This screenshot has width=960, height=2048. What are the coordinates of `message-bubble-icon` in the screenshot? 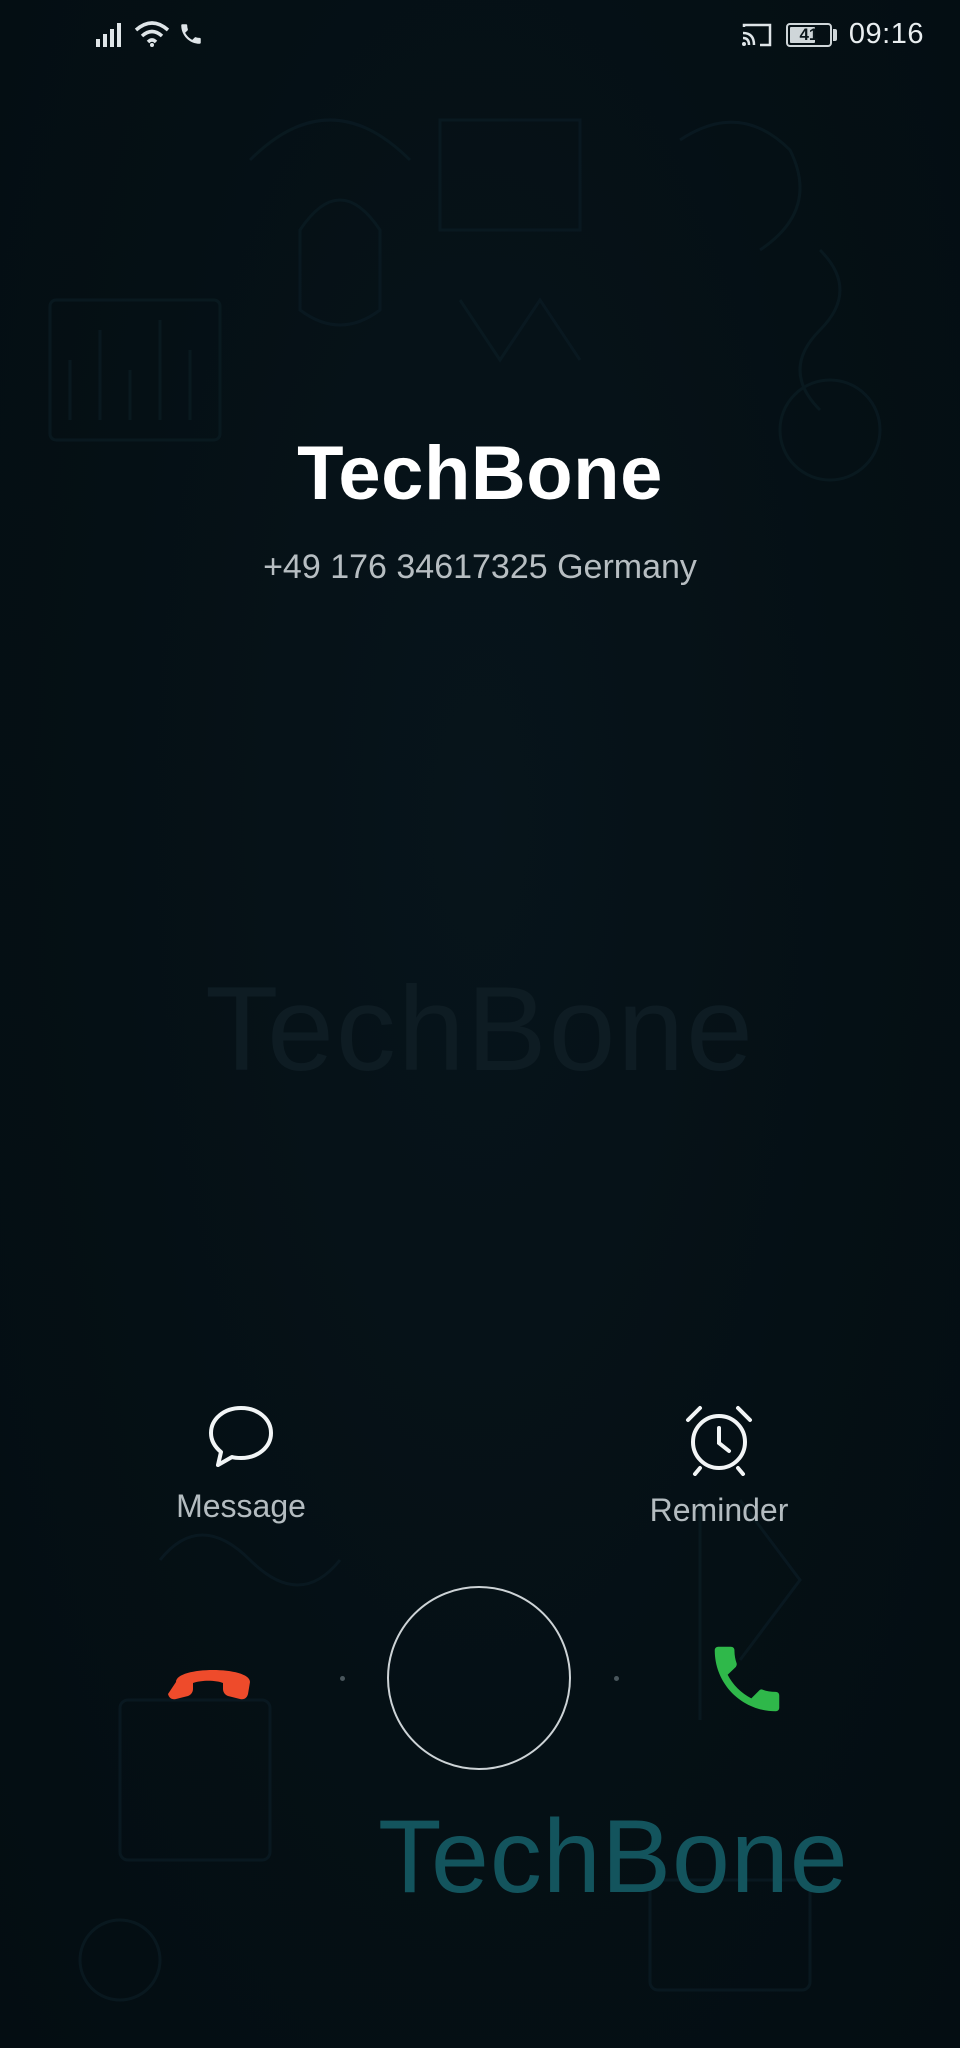 It's located at (241, 1436).